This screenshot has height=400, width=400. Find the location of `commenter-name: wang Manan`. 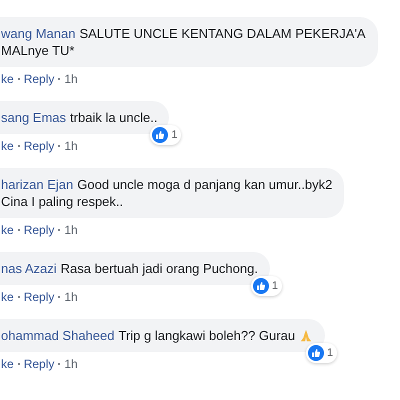

commenter-name: wang Manan is located at coordinates (38, 33).